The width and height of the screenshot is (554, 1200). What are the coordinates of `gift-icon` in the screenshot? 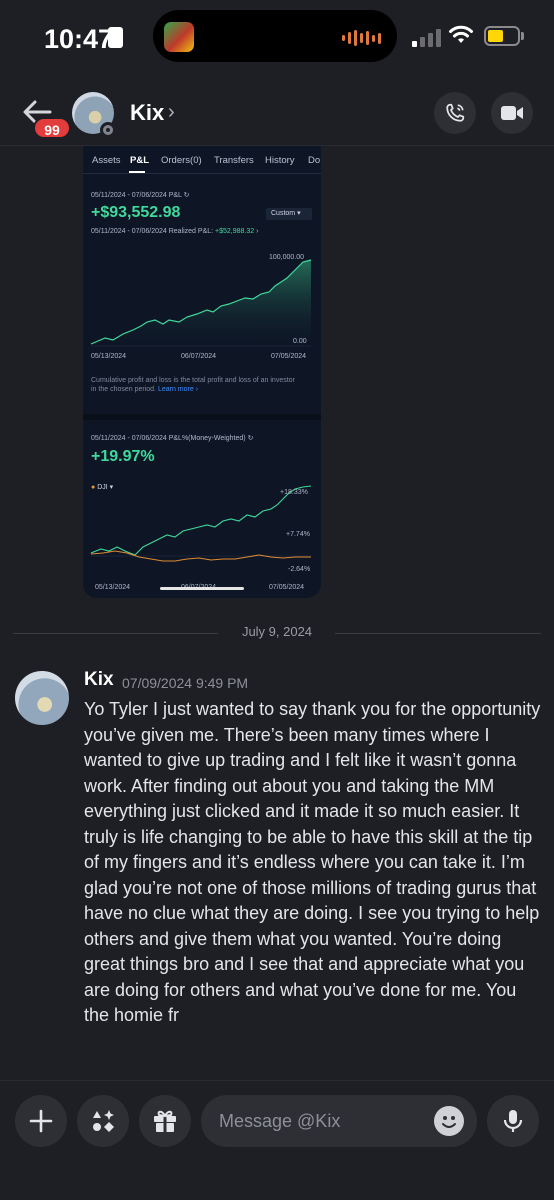 It's located at (165, 1121).